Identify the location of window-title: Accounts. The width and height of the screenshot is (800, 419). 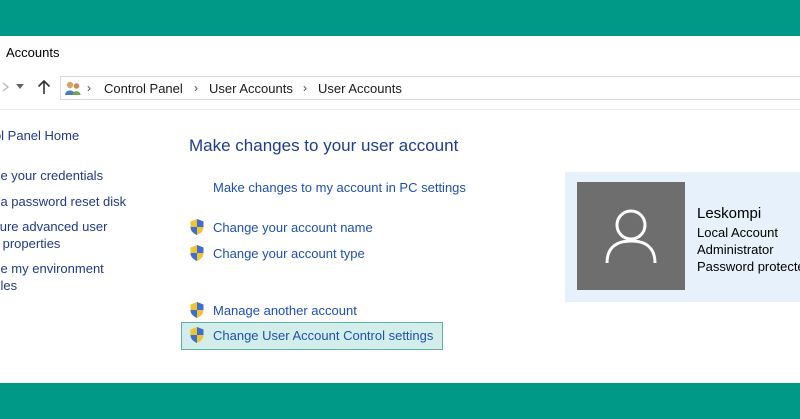
(33, 52).